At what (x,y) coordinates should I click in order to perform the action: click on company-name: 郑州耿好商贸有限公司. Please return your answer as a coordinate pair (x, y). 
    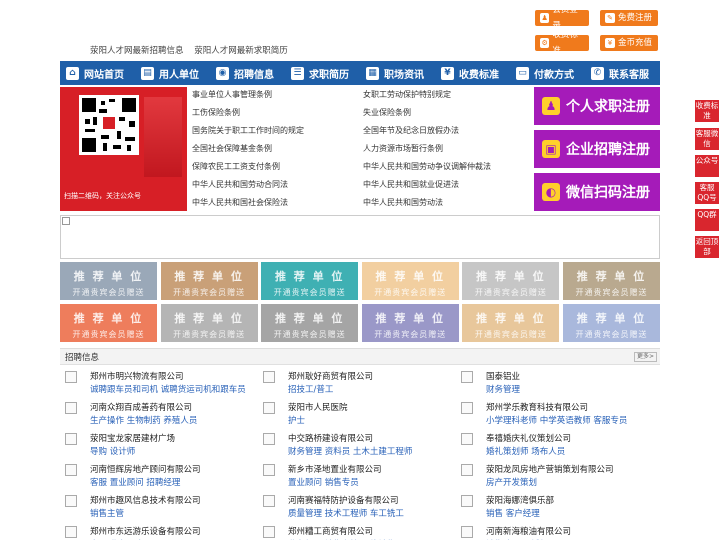
    Looking at the image, I should click on (330, 376).